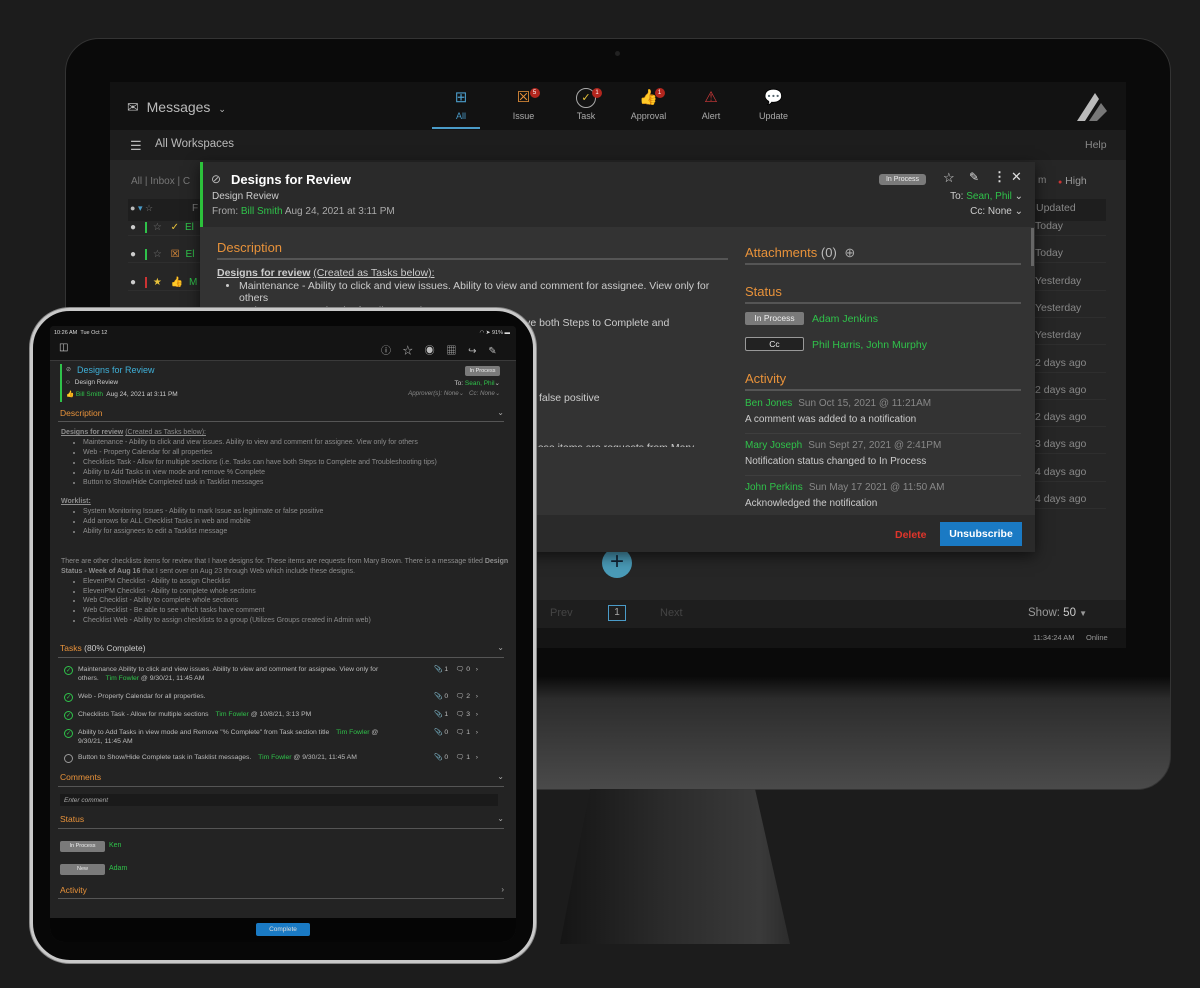  I want to click on user-icon: ◉, so click(430, 351).